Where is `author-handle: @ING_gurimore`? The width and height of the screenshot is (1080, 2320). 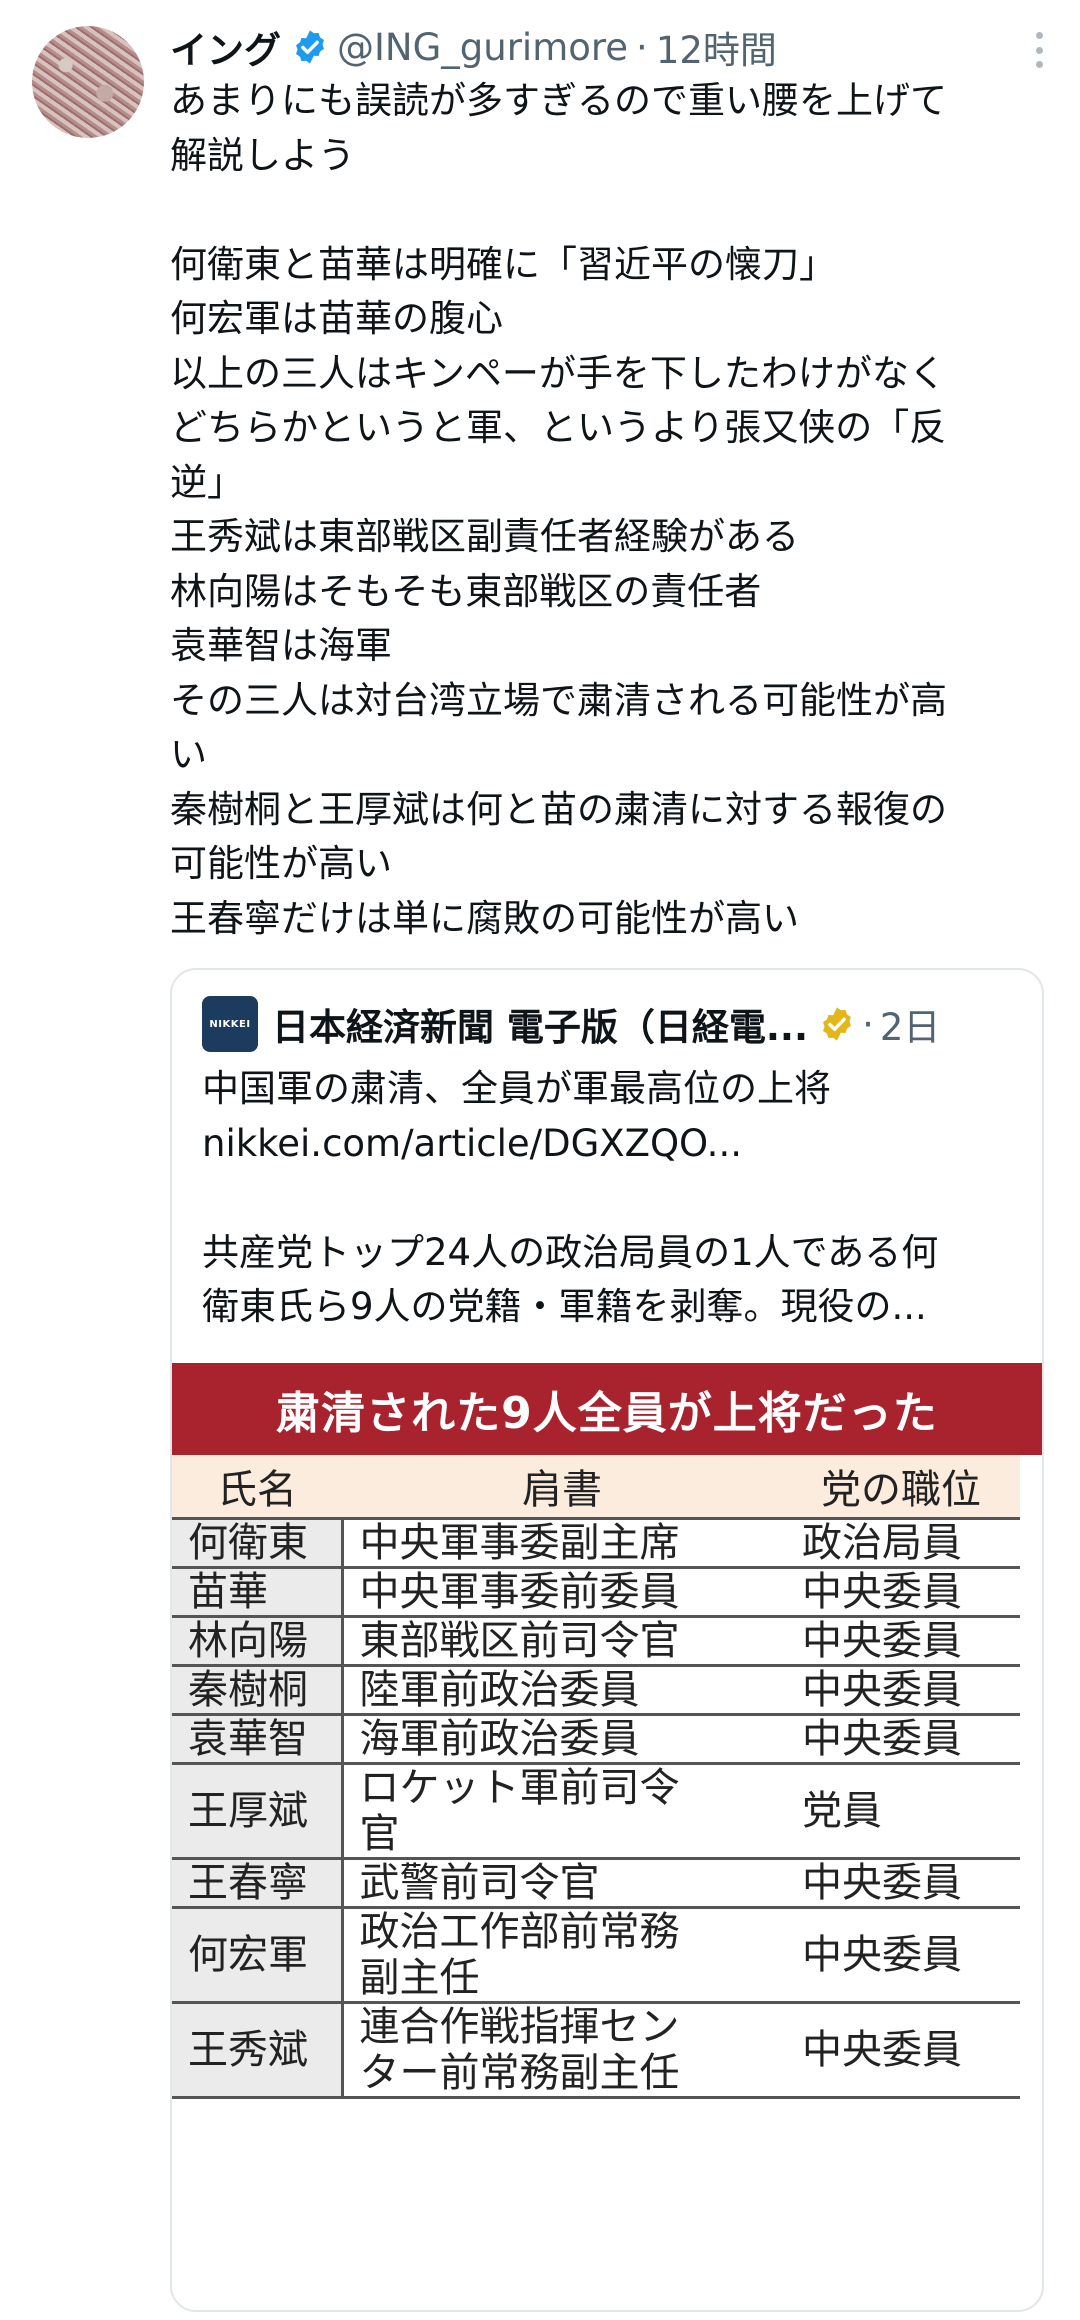 author-handle: @ING_gurimore is located at coordinates (482, 47).